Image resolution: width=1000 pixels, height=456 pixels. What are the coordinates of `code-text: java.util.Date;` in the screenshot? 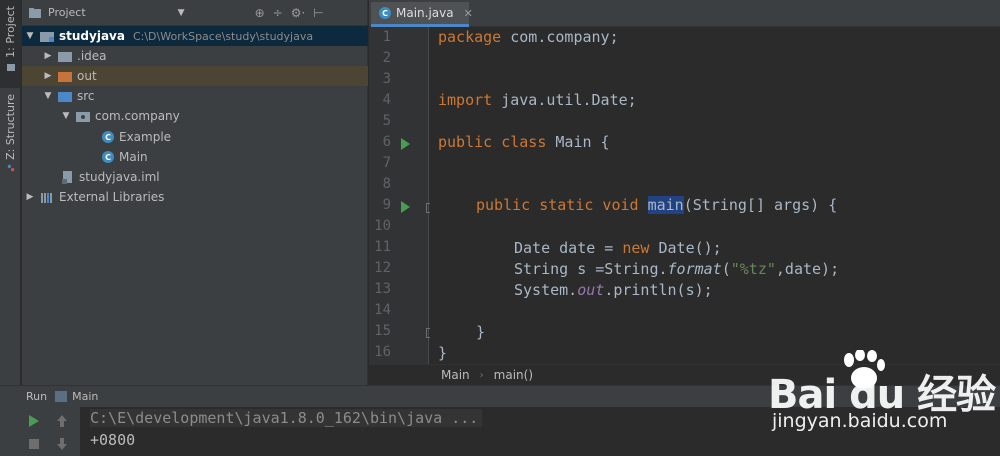 It's located at (564, 100).